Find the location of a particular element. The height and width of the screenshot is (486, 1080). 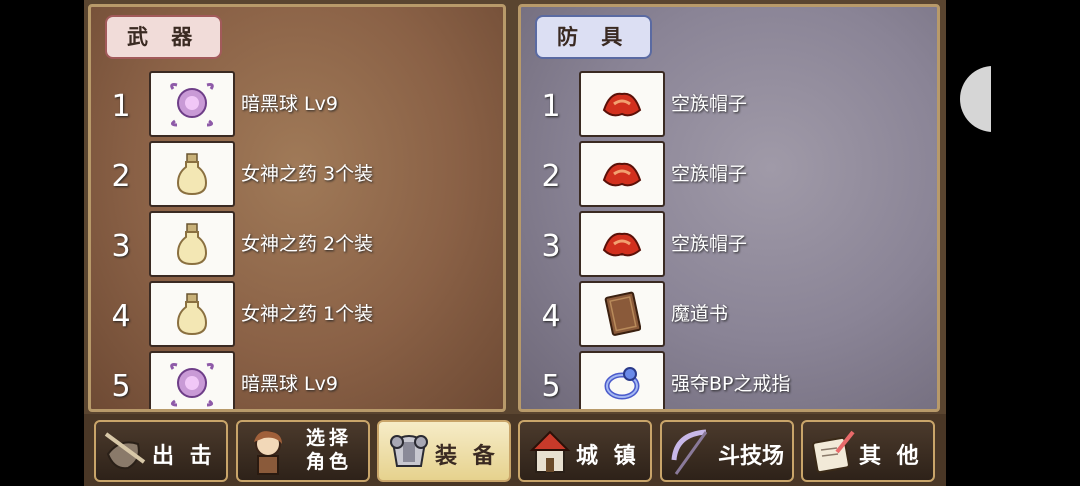

spellbook-icon is located at coordinates (622, 313).